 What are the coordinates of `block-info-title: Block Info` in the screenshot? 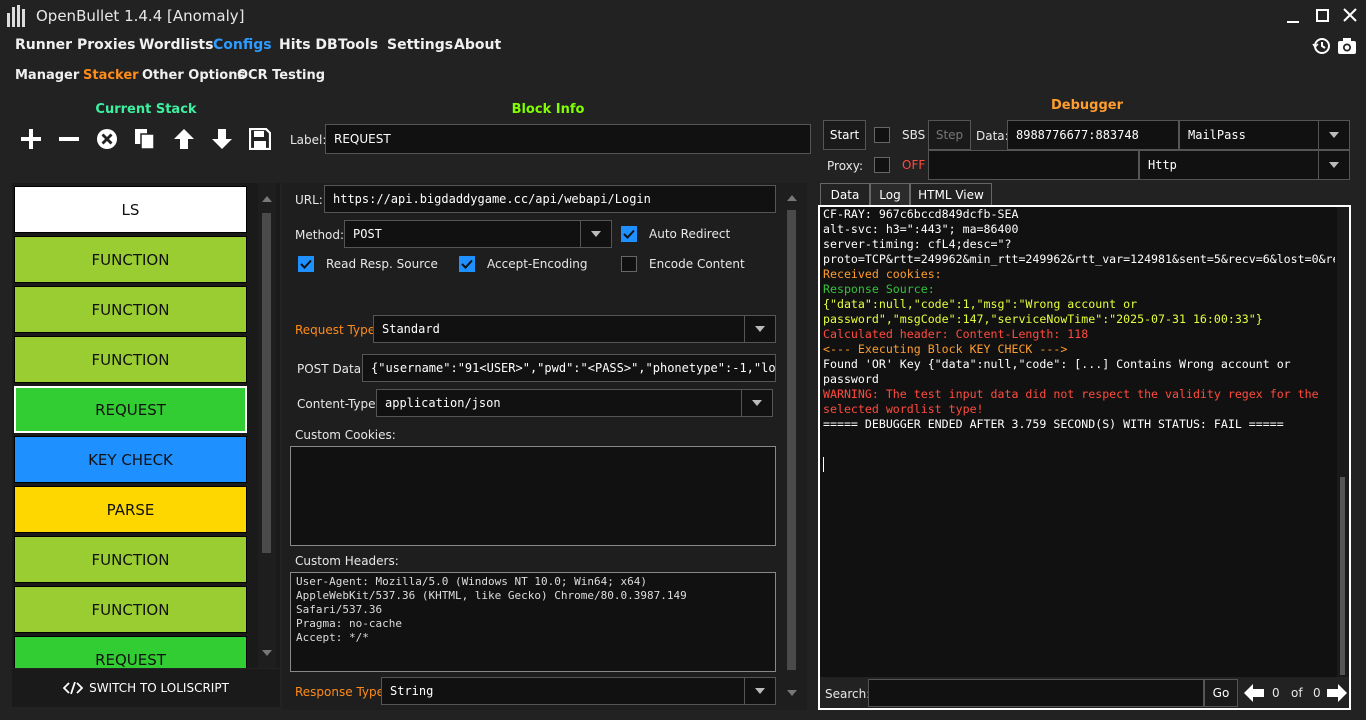 It's located at (548, 109).